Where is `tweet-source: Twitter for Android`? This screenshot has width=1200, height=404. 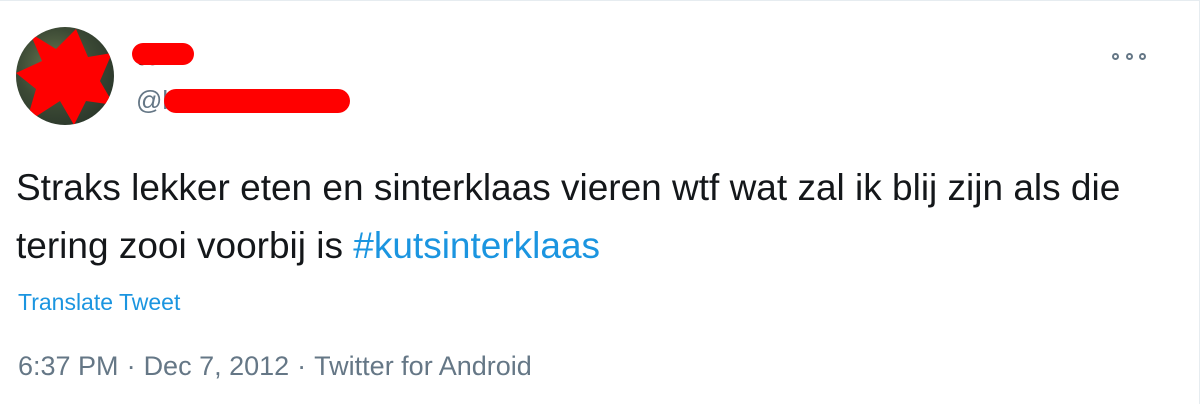
tweet-source: Twitter for Android is located at coordinates (423, 366).